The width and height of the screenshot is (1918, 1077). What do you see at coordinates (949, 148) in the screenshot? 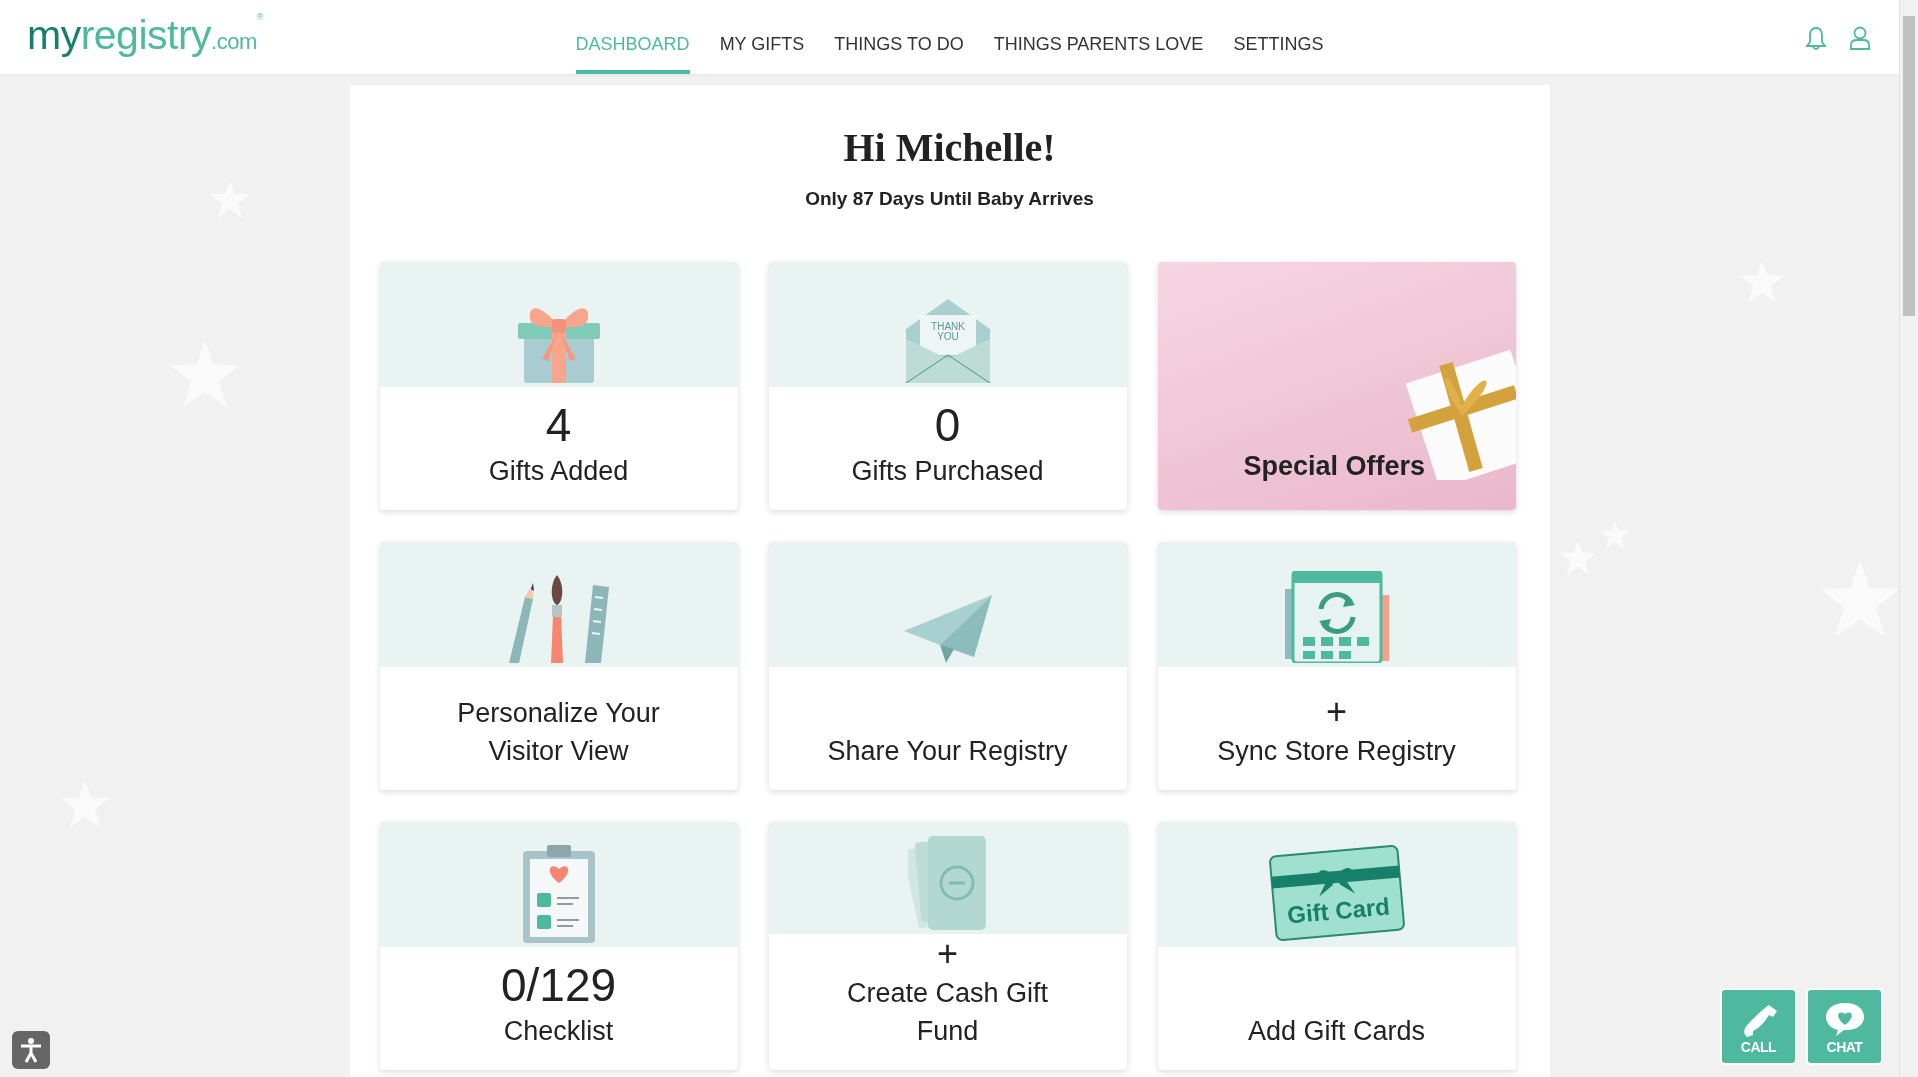
I see `greeting-title: Hi Michelle!` at bounding box center [949, 148].